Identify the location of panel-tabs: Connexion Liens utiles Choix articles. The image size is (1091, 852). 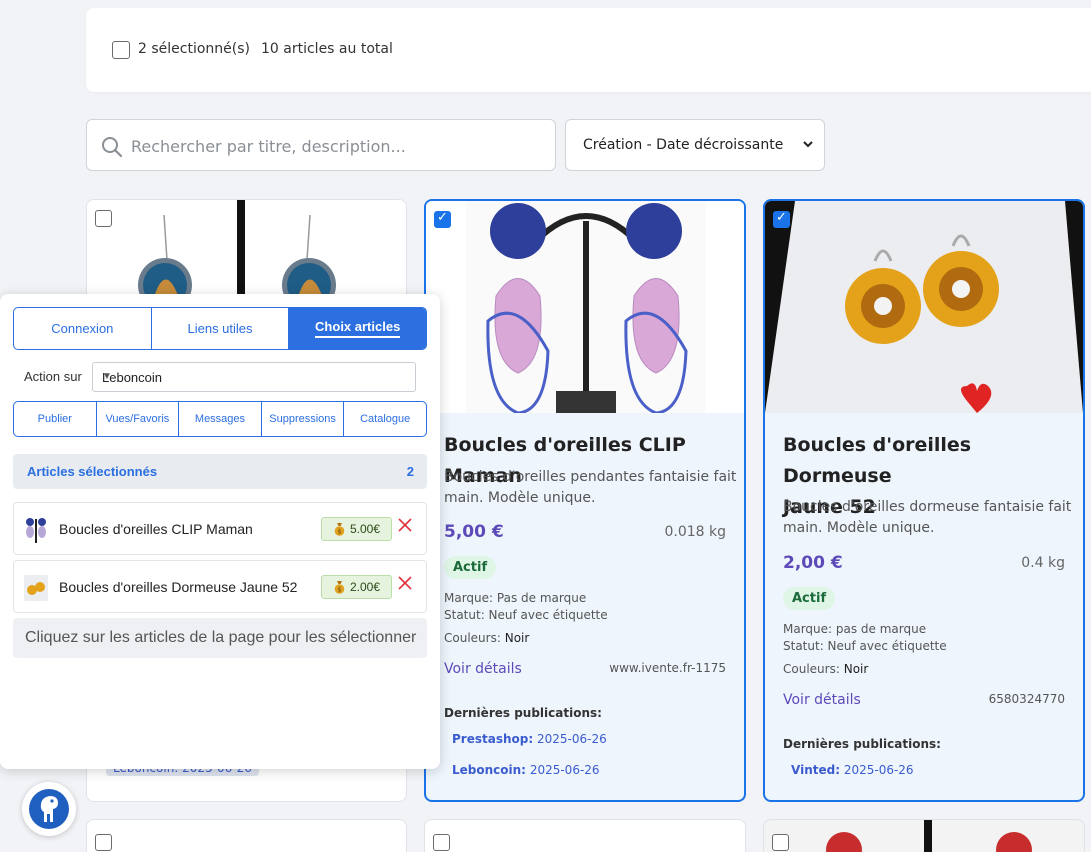
(220, 328).